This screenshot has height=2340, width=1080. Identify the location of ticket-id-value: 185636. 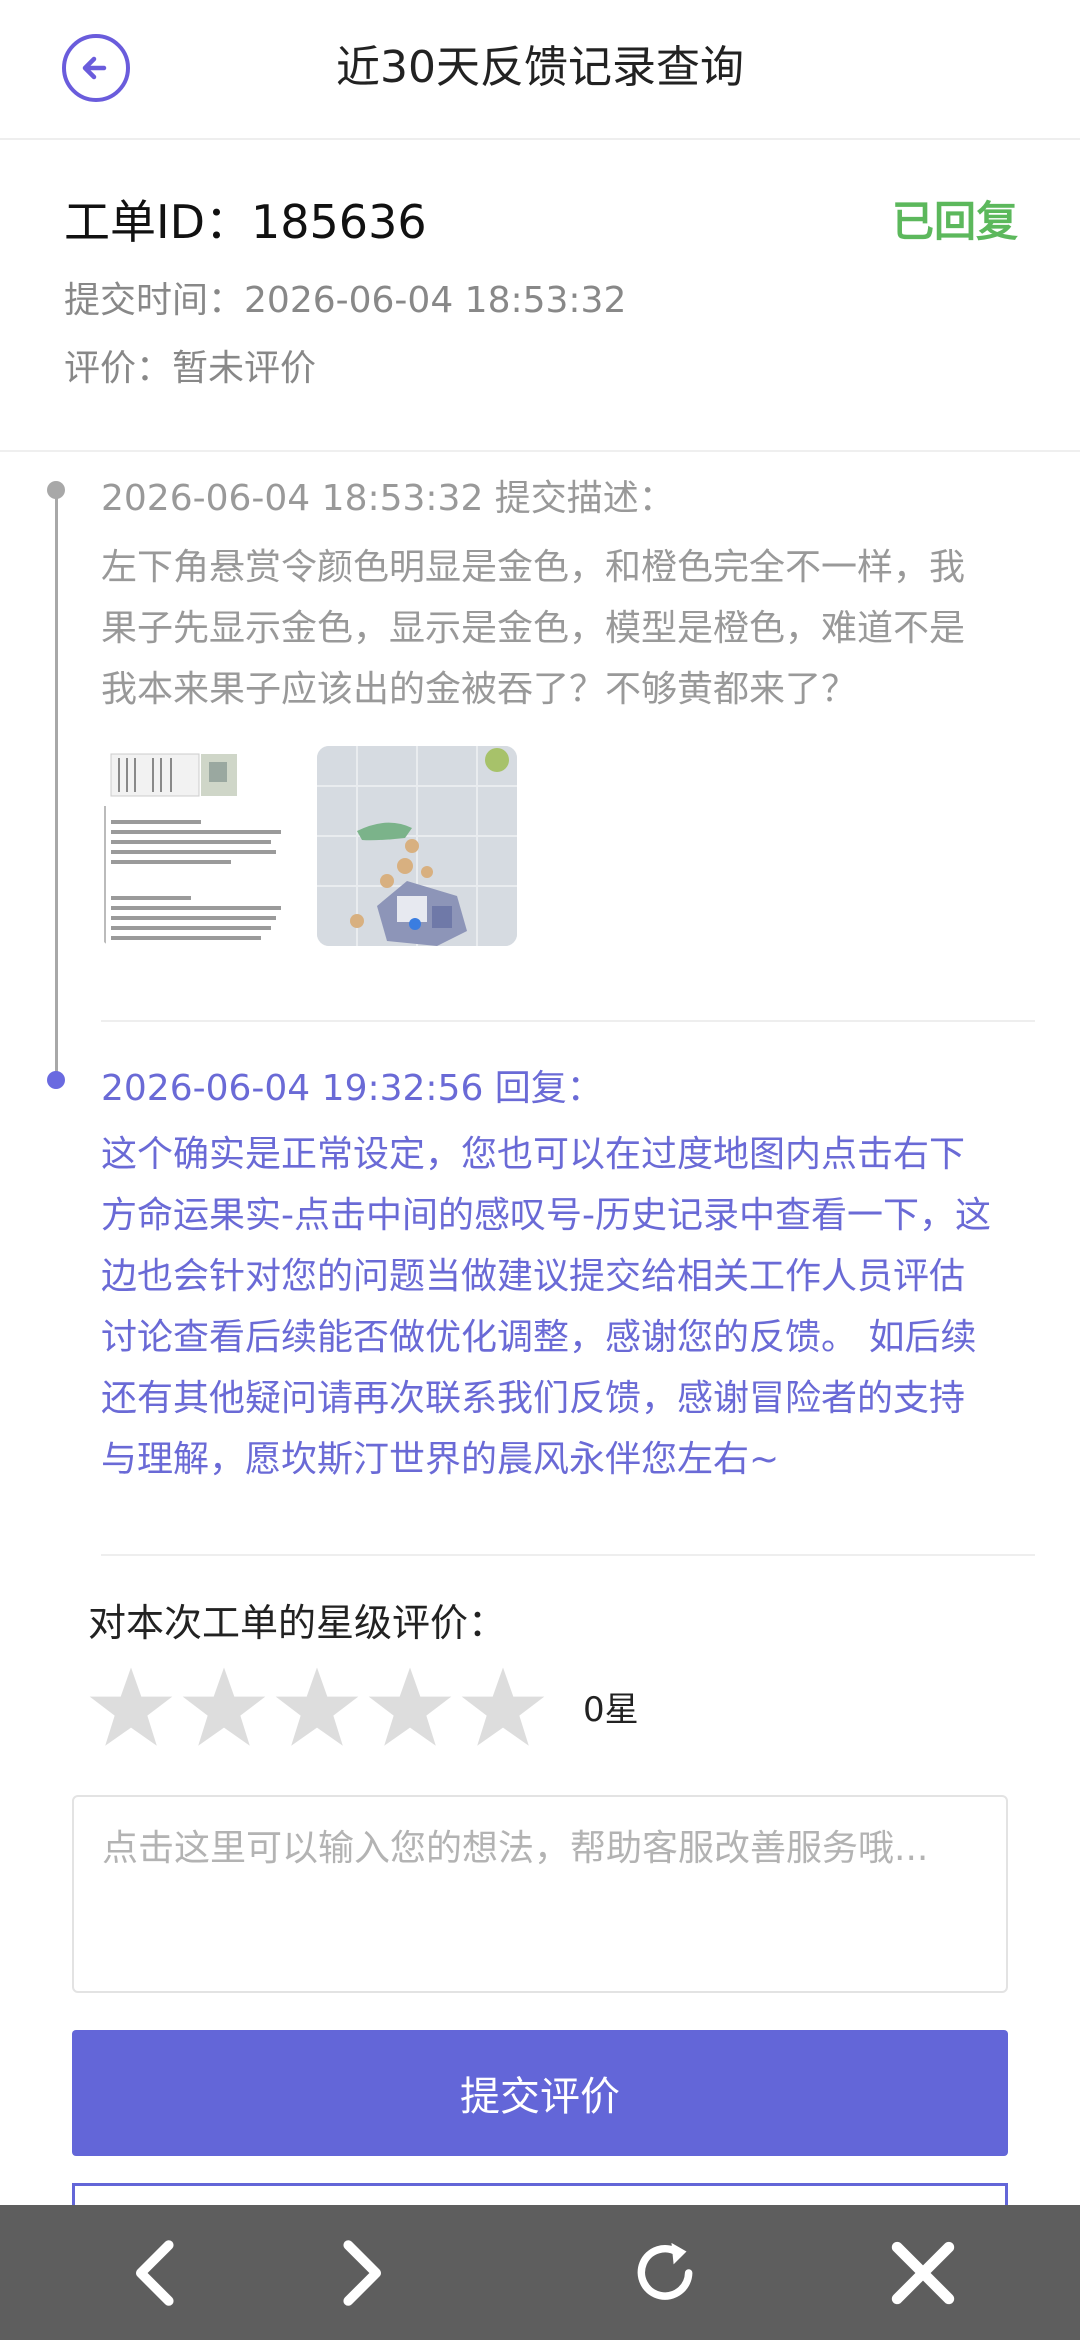
(339, 222).